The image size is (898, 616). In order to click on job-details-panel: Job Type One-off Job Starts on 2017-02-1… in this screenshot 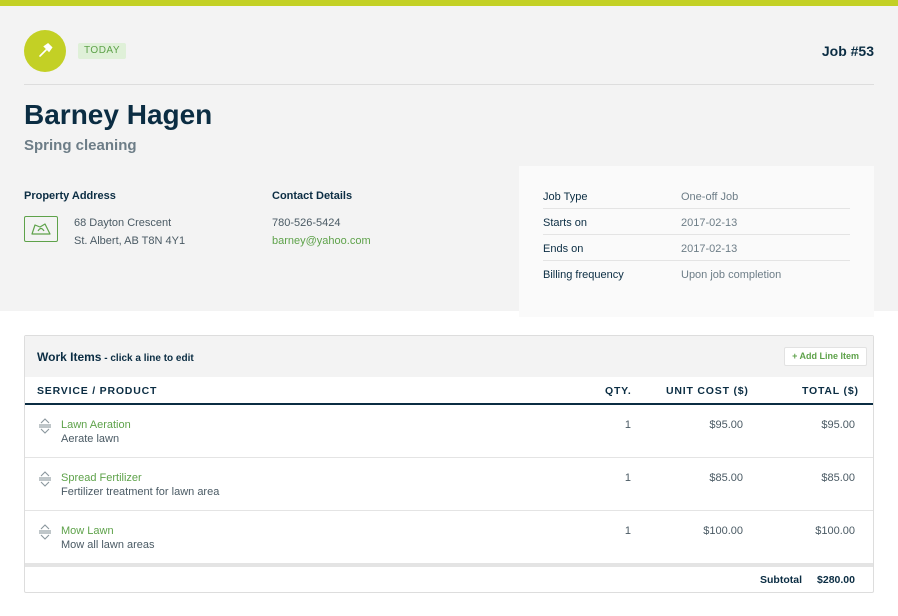, I will do `click(696, 241)`.